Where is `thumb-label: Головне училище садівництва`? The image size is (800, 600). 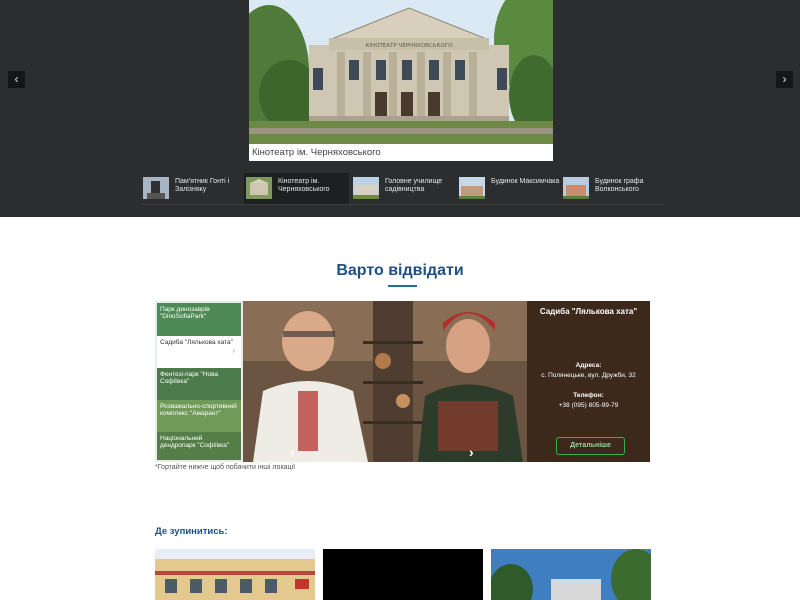 thumb-label: Головне училище садівництва is located at coordinates (414, 185).